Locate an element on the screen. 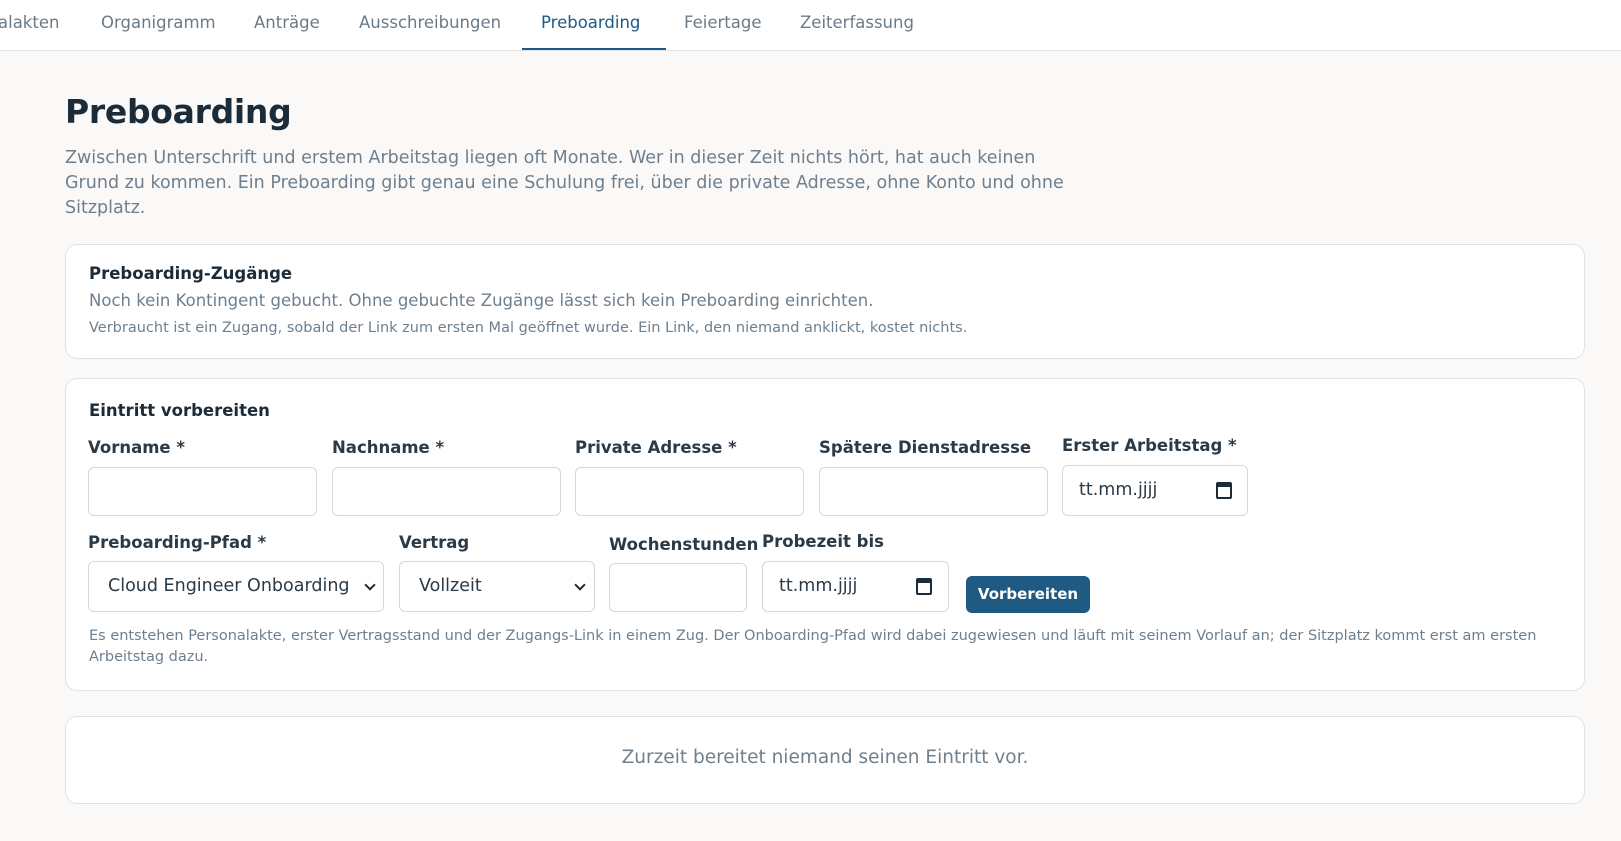 The width and height of the screenshot is (1621, 841). tab-personalakten: alakten is located at coordinates (29, 25).